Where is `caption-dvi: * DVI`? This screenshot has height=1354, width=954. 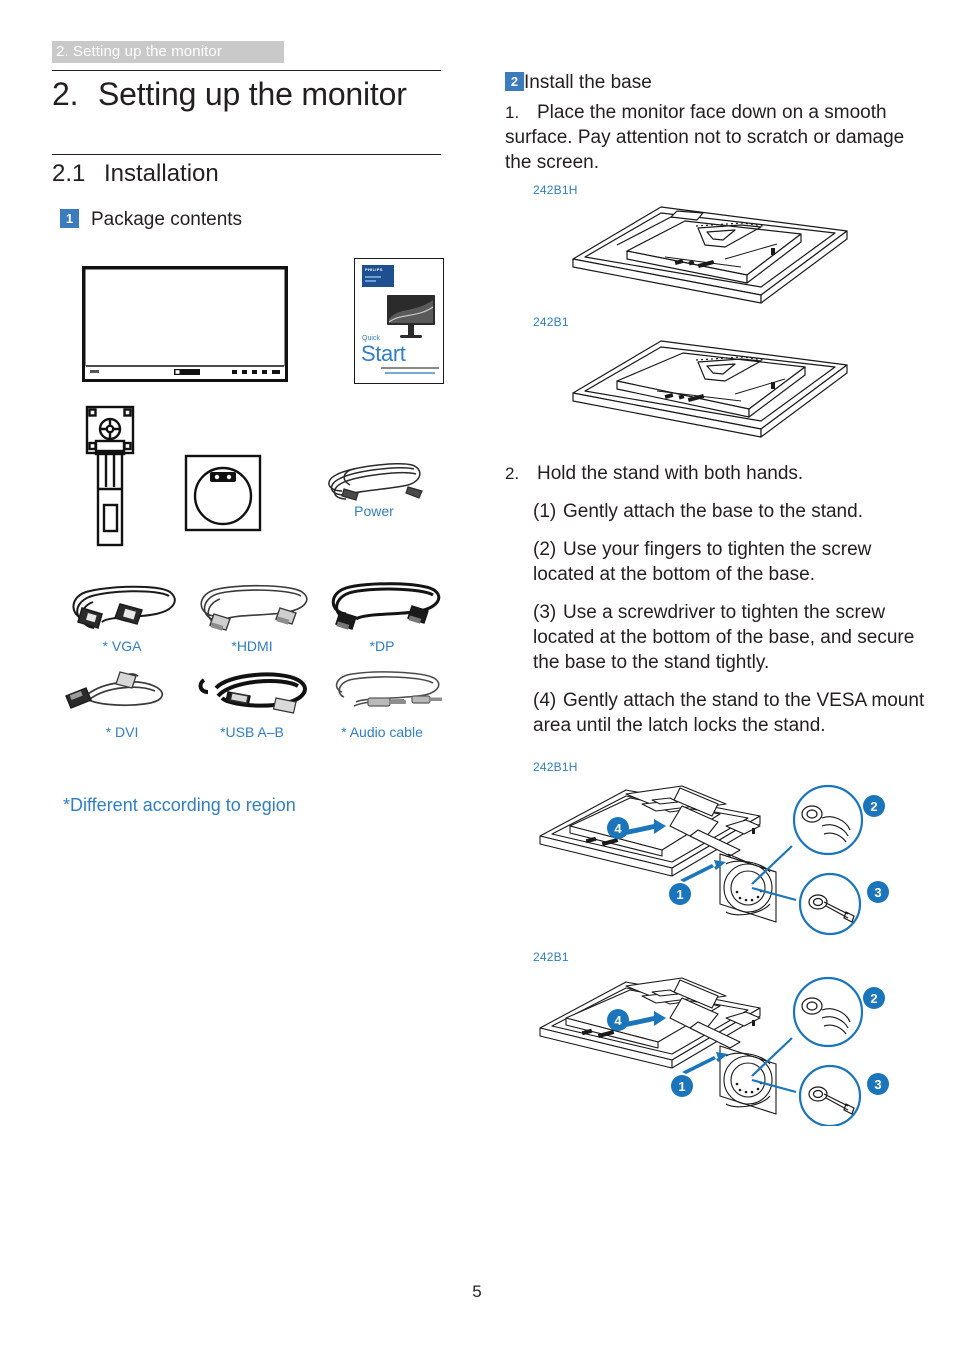 caption-dvi: * DVI is located at coordinates (122, 732).